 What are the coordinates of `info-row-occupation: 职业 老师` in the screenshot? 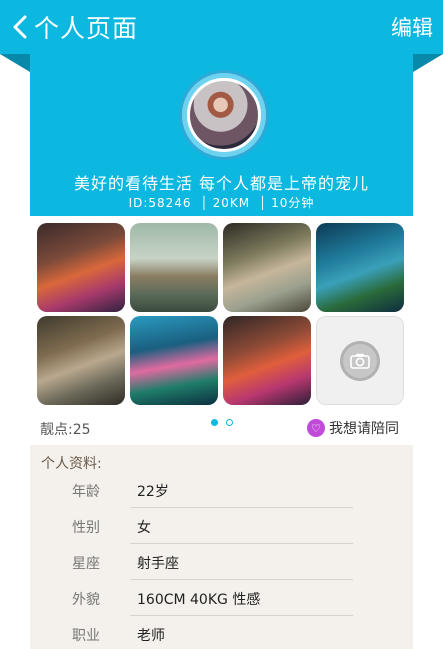 It's located at (221, 632).